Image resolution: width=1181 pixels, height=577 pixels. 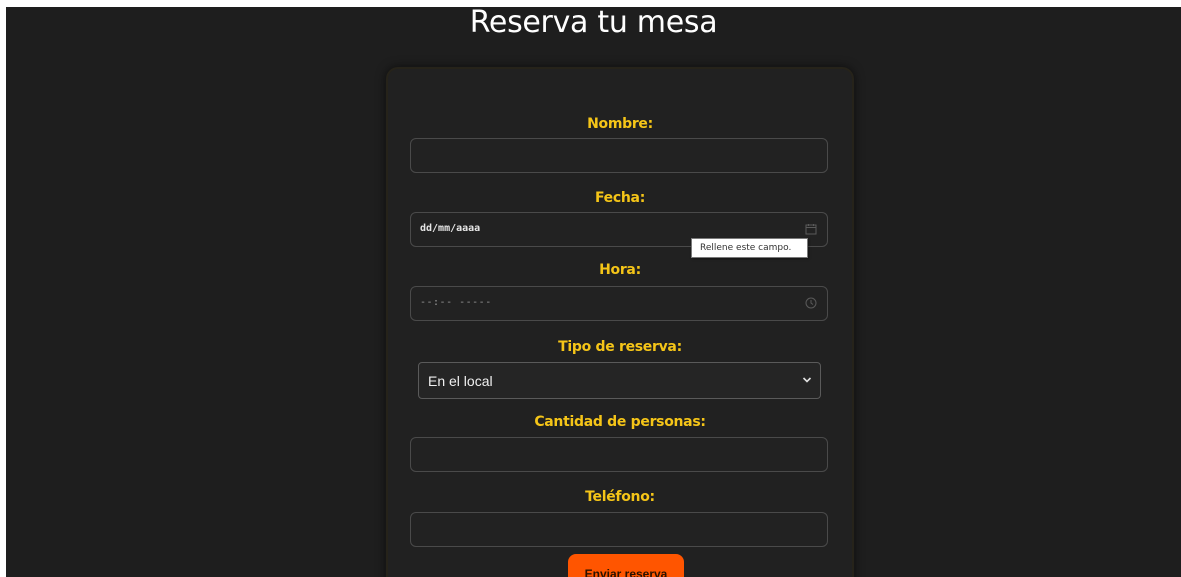 I want to click on name-label: Nombre:, so click(x=620, y=124).